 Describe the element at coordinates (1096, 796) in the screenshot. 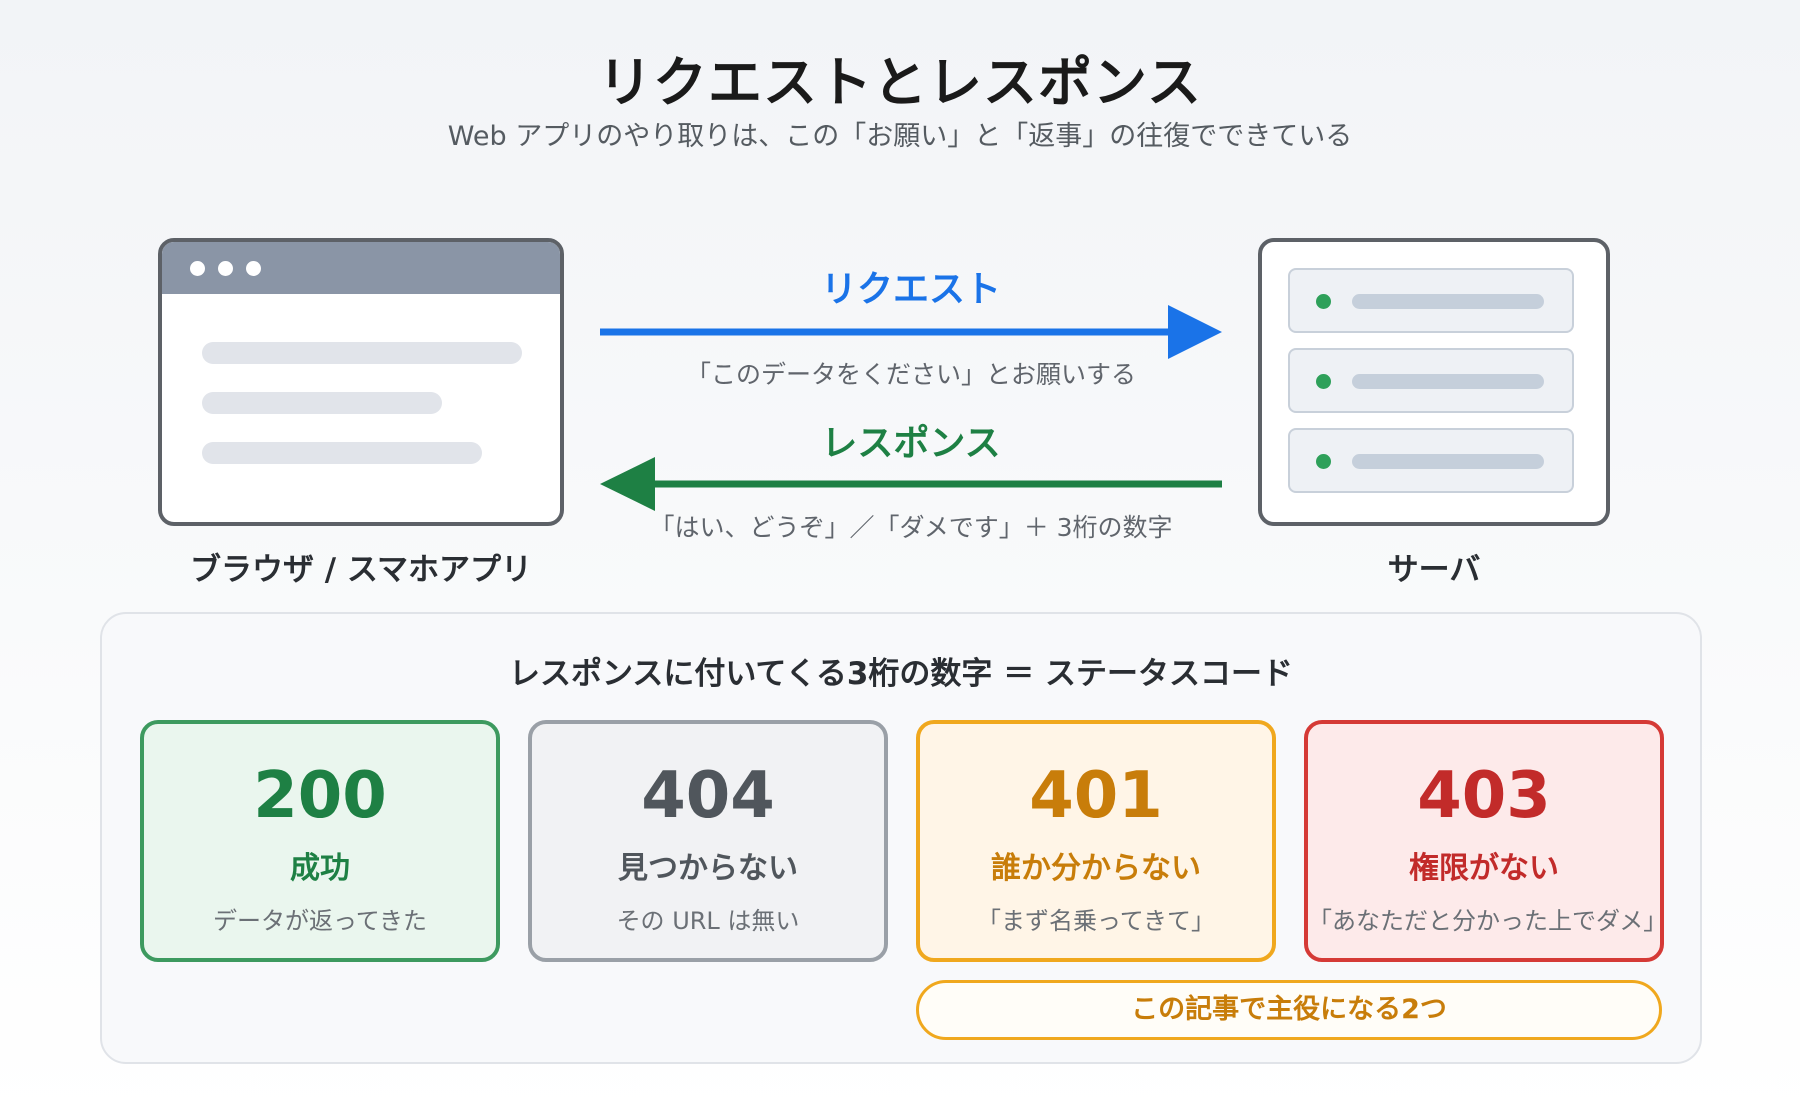

I see `status-code: 401` at that location.